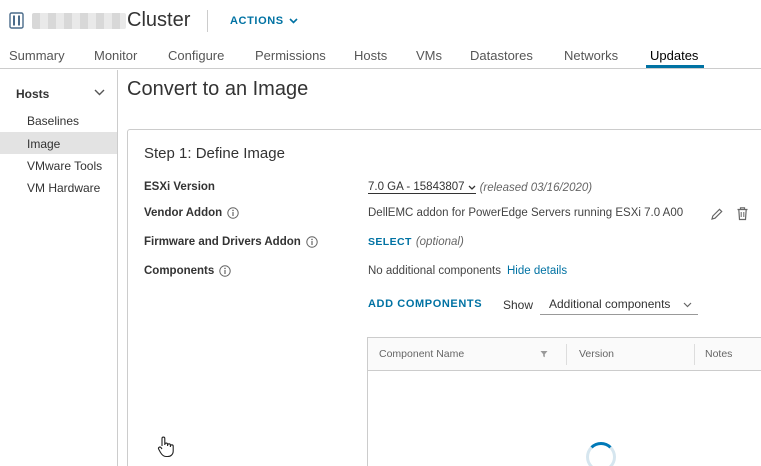  I want to click on header-divider, so click(207, 21).